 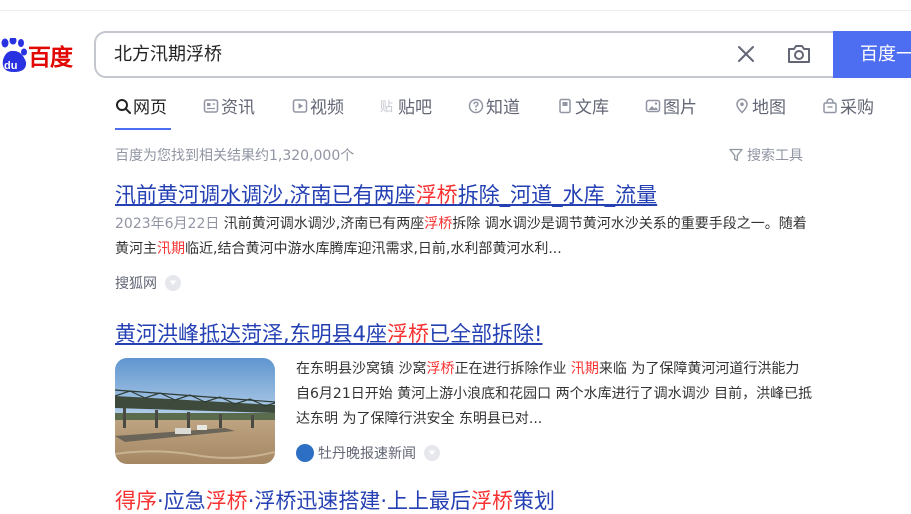 I want to click on tab-video: 视频, so click(x=318, y=108).